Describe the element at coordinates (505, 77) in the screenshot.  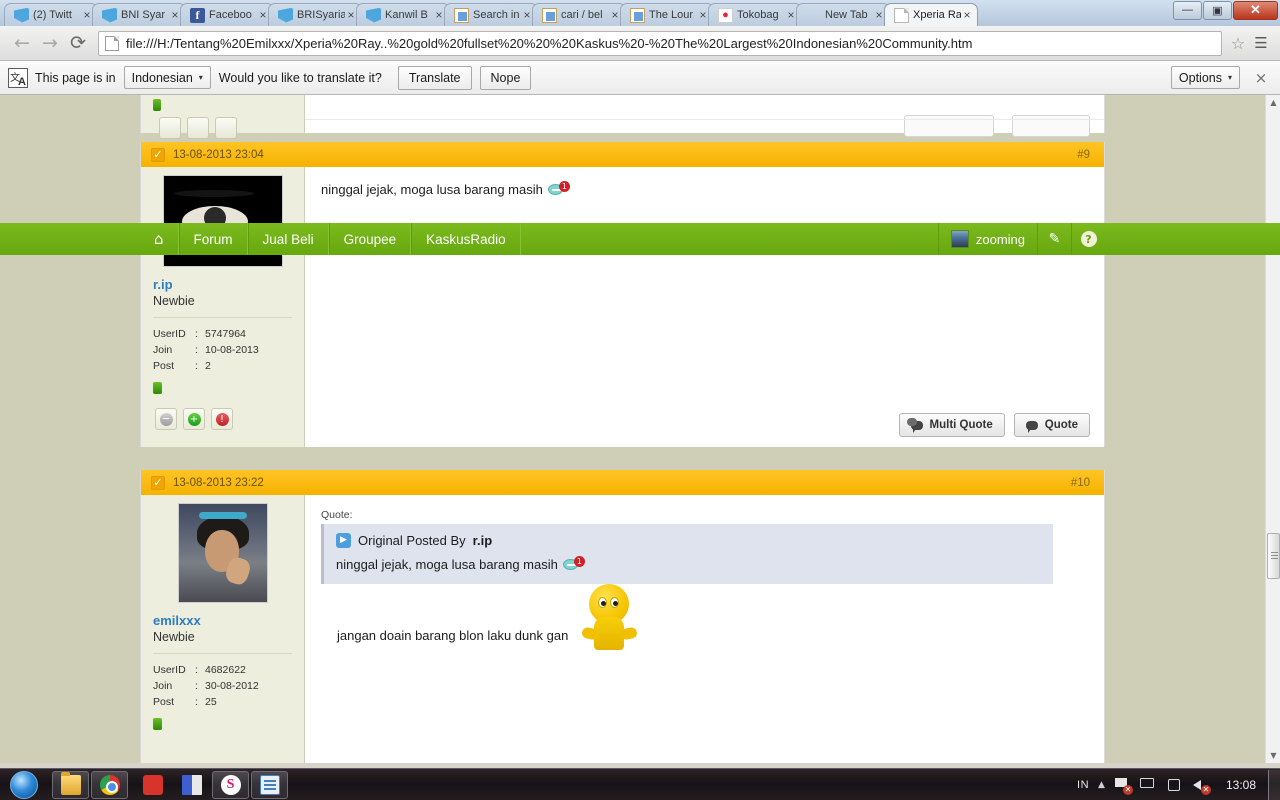
I see `nope-button: Nope` at that location.